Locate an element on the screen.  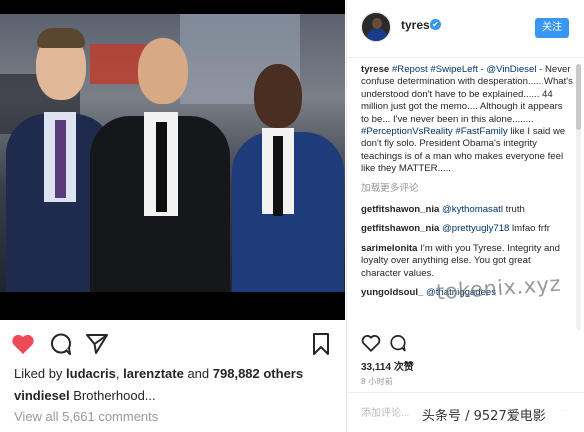
comment-username: tyrese is located at coordinates (375, 69).